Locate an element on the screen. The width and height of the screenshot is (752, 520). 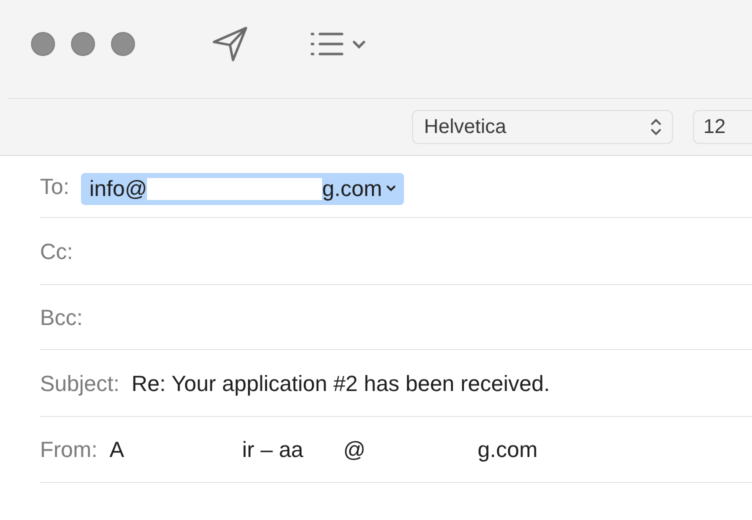
sender-text: g.com is located at coordinates (508, 450).